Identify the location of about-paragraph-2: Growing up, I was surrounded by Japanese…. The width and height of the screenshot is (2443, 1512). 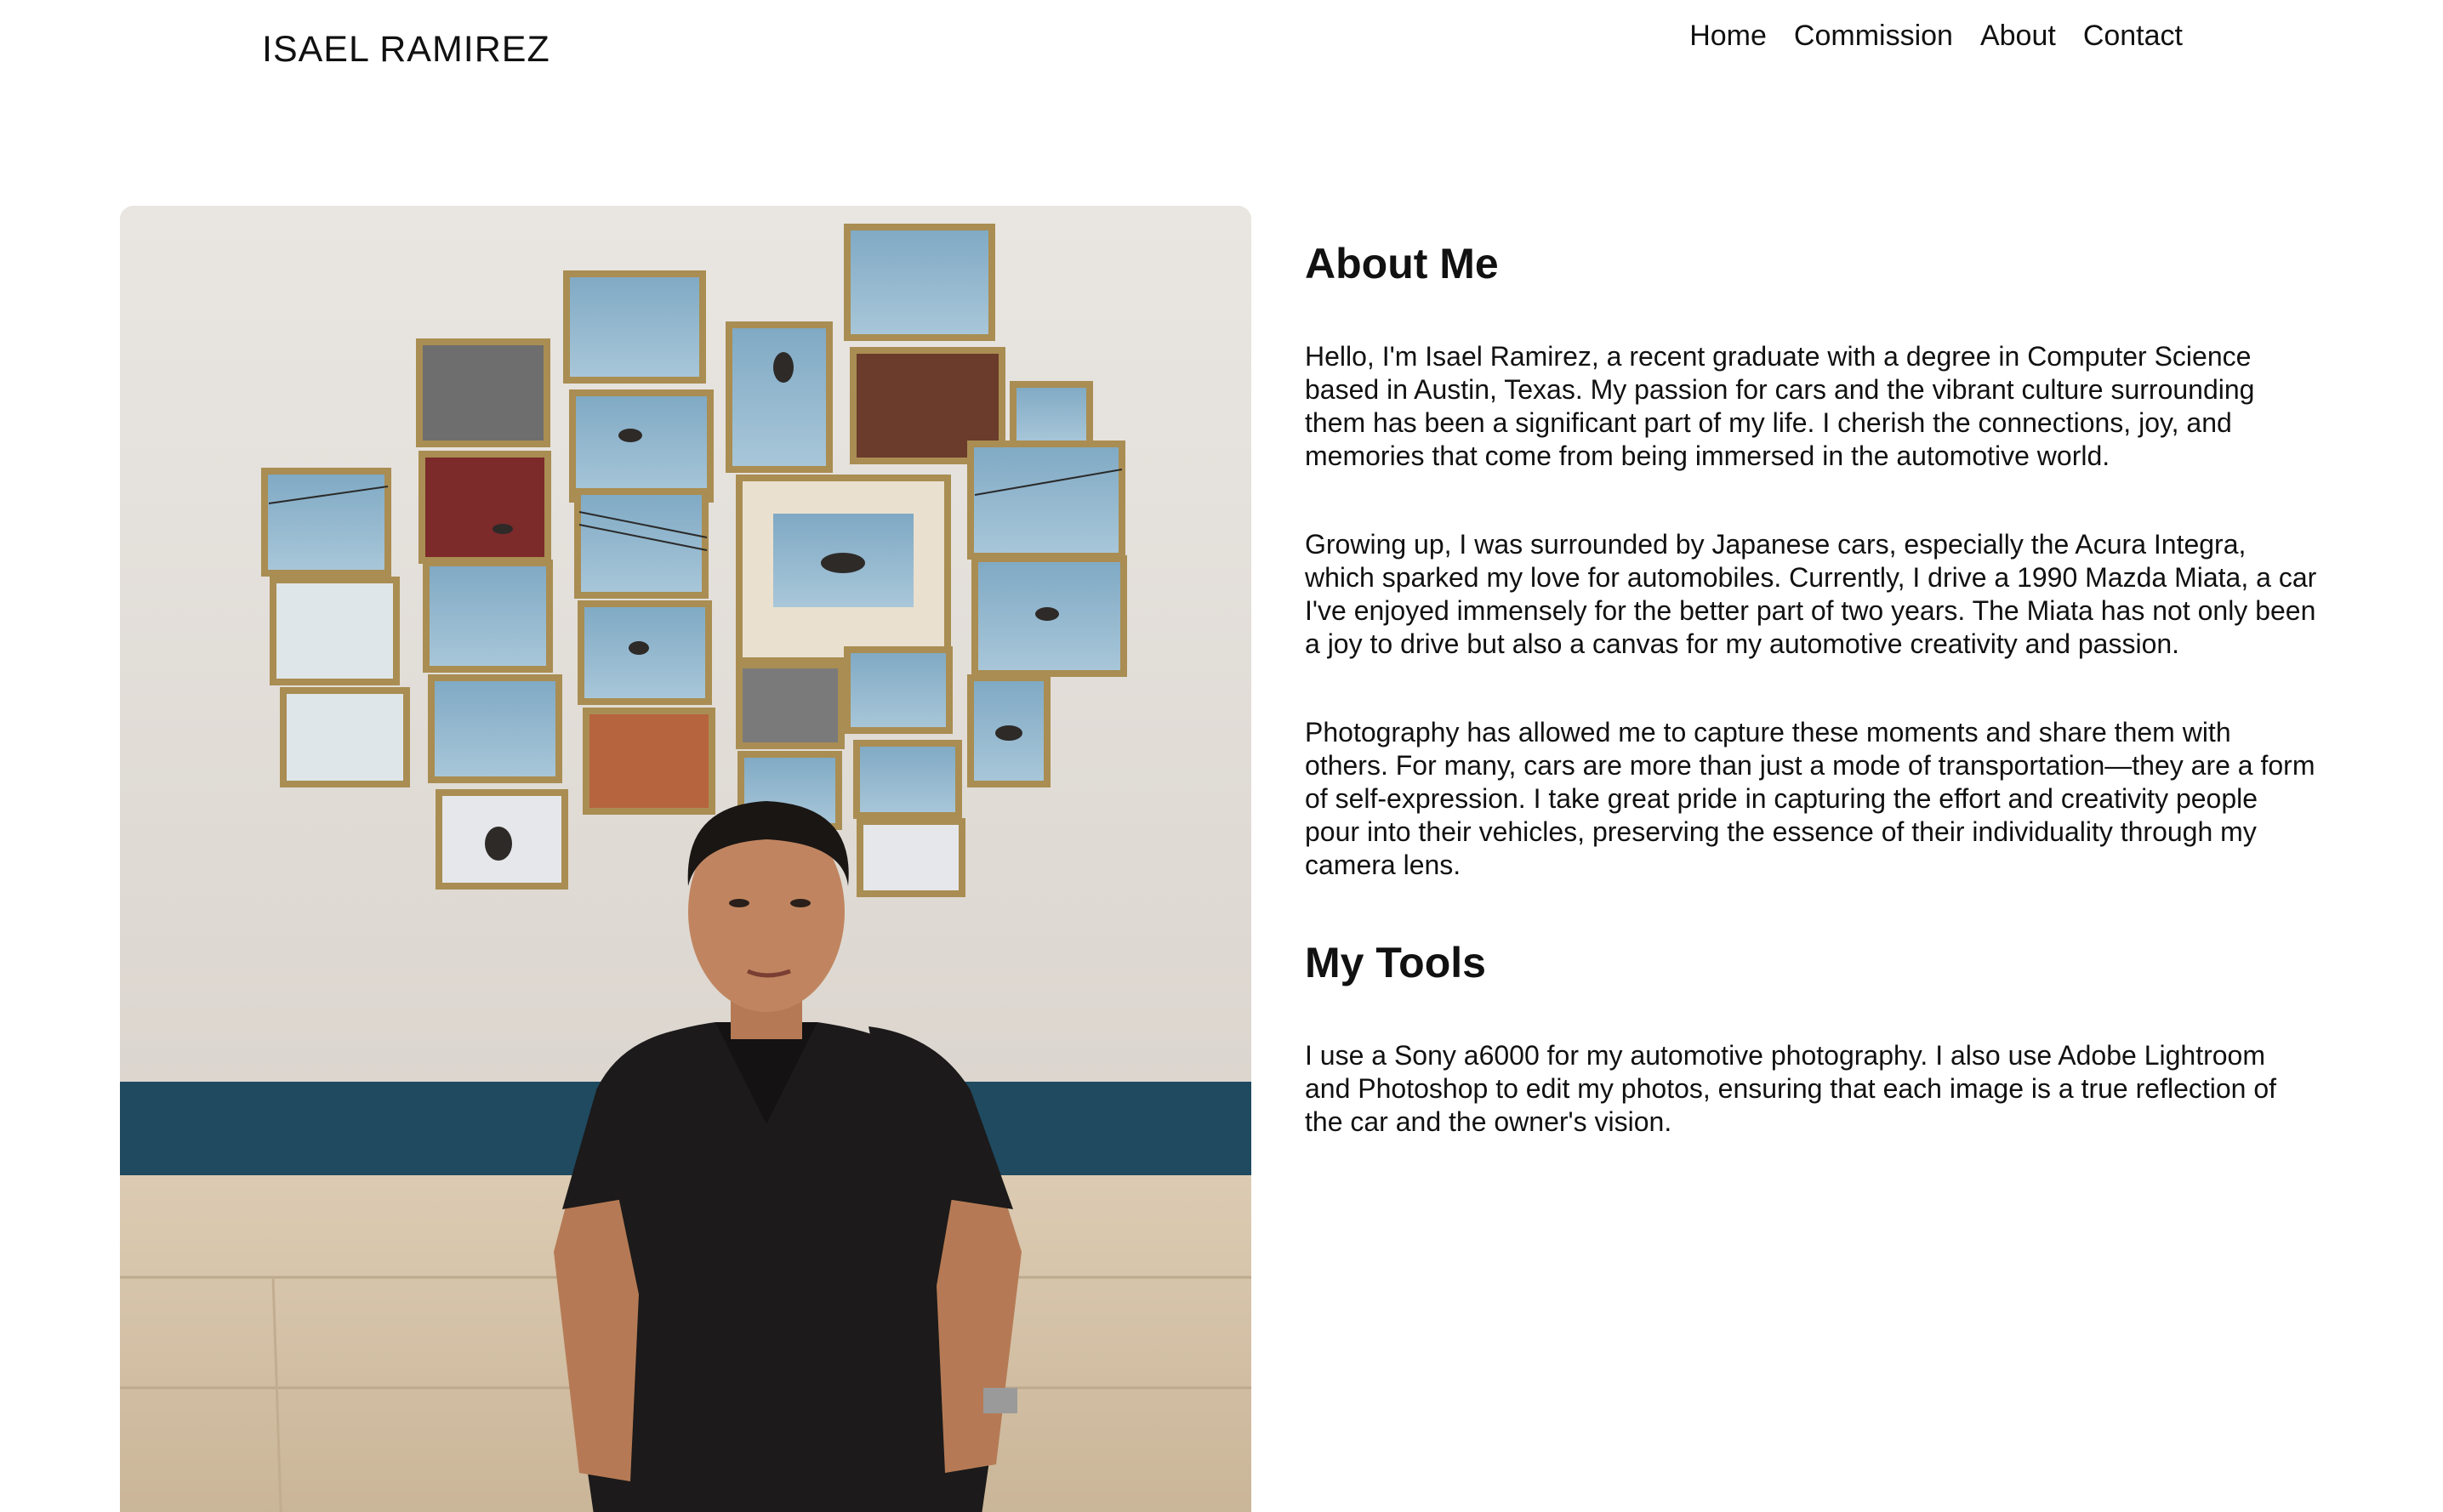
(1811, 594).